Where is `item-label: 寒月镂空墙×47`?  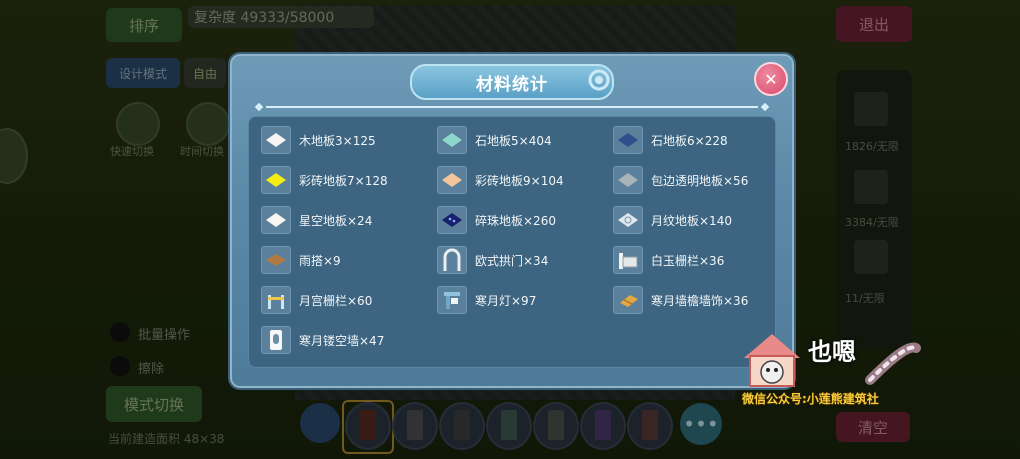 item-label: 寒月镂空墙×47 is located at coordinates (342, 340).